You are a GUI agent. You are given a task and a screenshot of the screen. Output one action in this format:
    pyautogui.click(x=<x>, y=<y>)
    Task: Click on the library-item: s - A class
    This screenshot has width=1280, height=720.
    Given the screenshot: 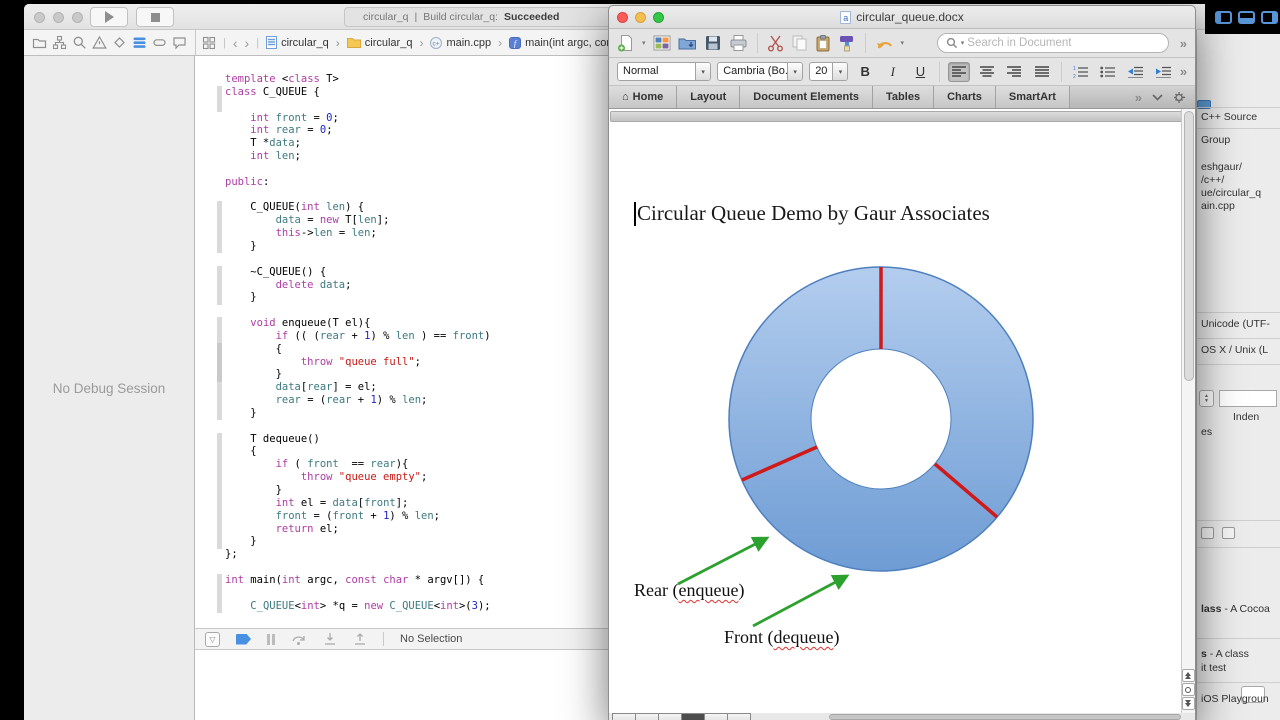 What is the action you would take?
    pyautogui.click(x=1238, y=654)
    